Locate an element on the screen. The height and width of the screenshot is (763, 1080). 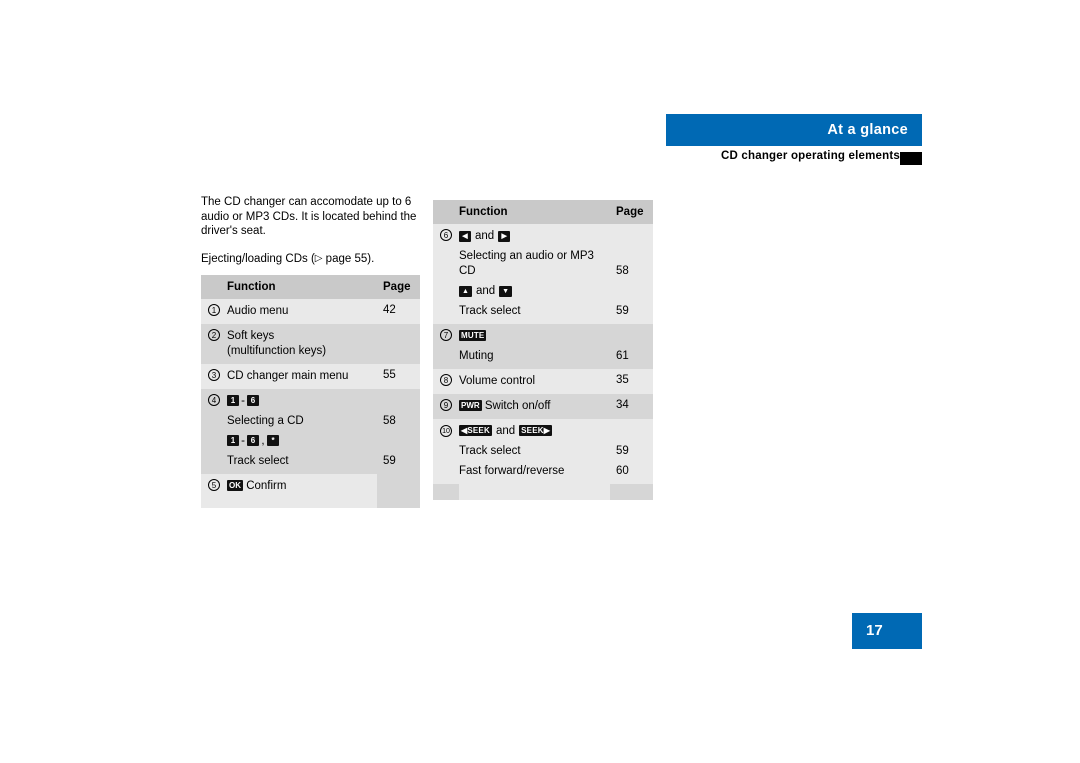
row-page-2: 59 is located at coordinates (622, 311).